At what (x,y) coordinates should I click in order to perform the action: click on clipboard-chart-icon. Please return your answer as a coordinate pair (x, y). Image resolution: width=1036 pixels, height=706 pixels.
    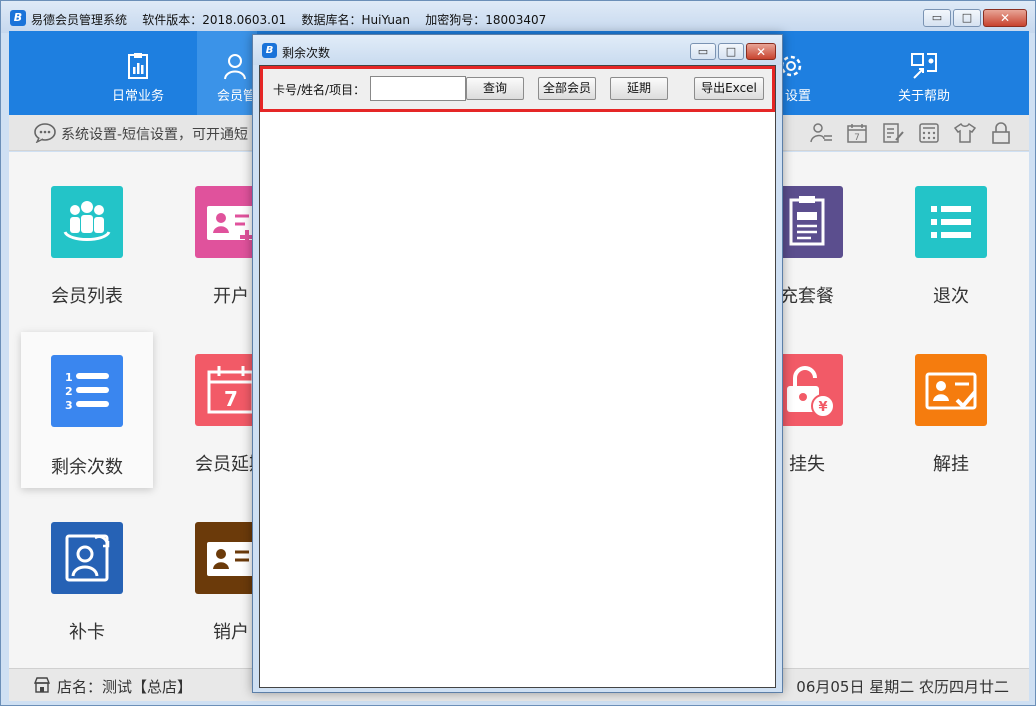
    Looking at the image, I should click on (138, 66).